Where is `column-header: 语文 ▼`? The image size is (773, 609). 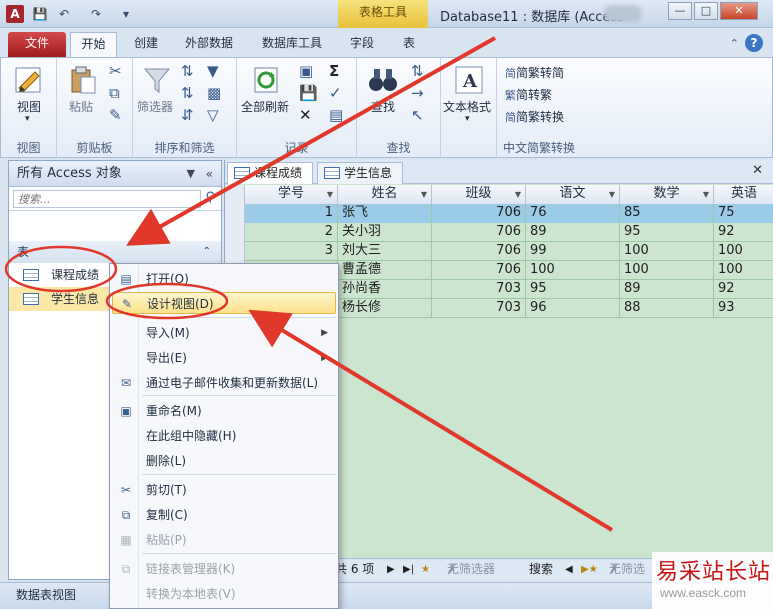 column-header: 语文 ▼ is located at coordinates (573, 194).